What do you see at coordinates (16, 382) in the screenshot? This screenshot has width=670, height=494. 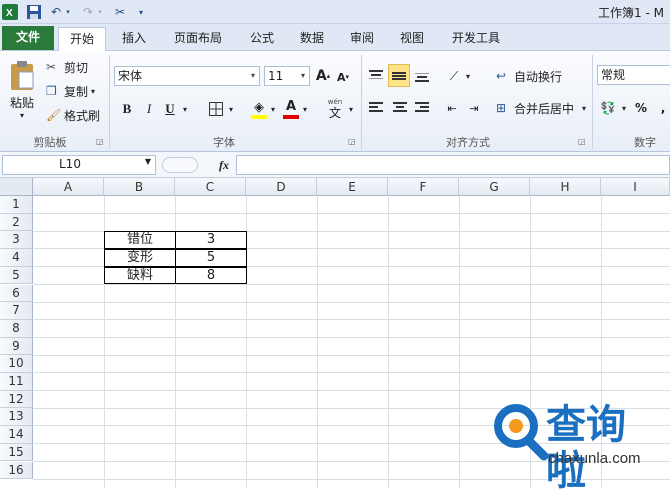 I see `row-header-11: 11` at bounding box center [16, 382].